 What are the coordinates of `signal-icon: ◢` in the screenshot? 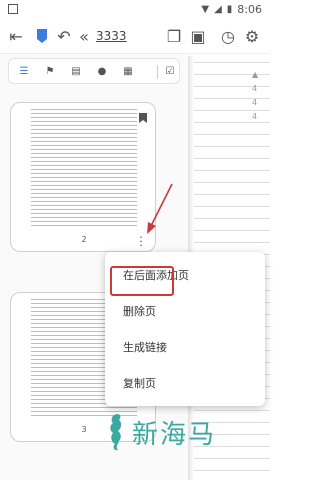 It's located at (218, 9).